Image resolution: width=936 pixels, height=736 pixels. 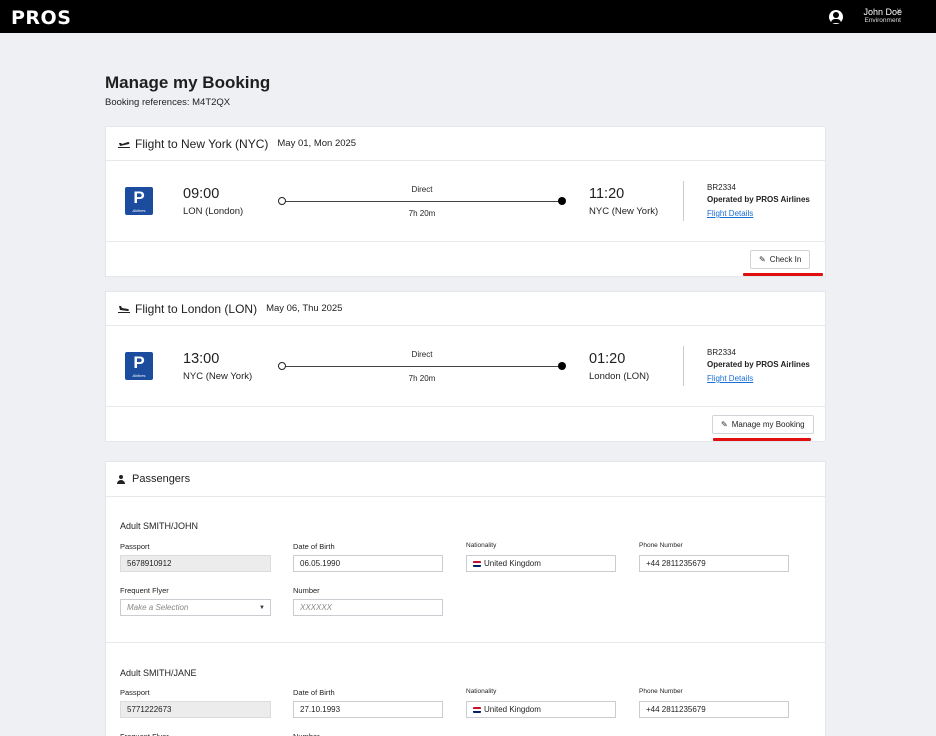 I want to click on flight-card-header: Flight to London (LON) May 06, Thu 2025, so click(x=465, y=309).